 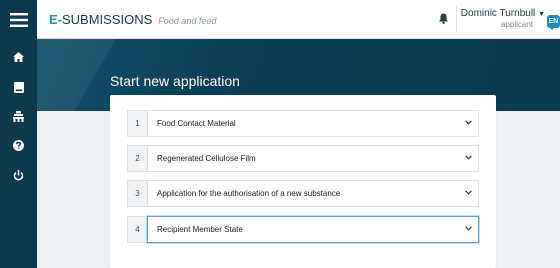 What do you see at coordinates (313, 158) in the screenshot?
I see `step-2-select: Regenerated Cellulose Film` at bounding box center [313, 158].